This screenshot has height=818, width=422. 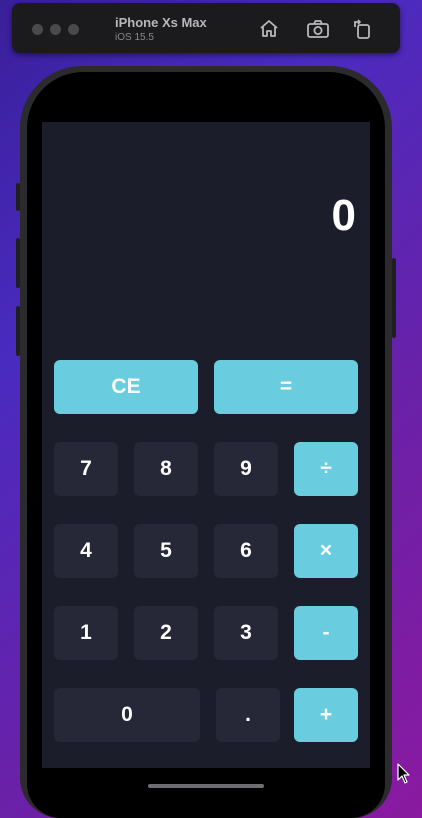 I want to click on key-5: 5, so click(x=166, y=551).